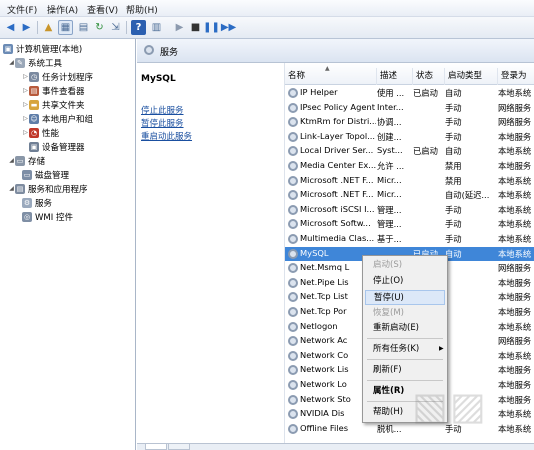  I want to click on tab-standard, so click(179, 447).